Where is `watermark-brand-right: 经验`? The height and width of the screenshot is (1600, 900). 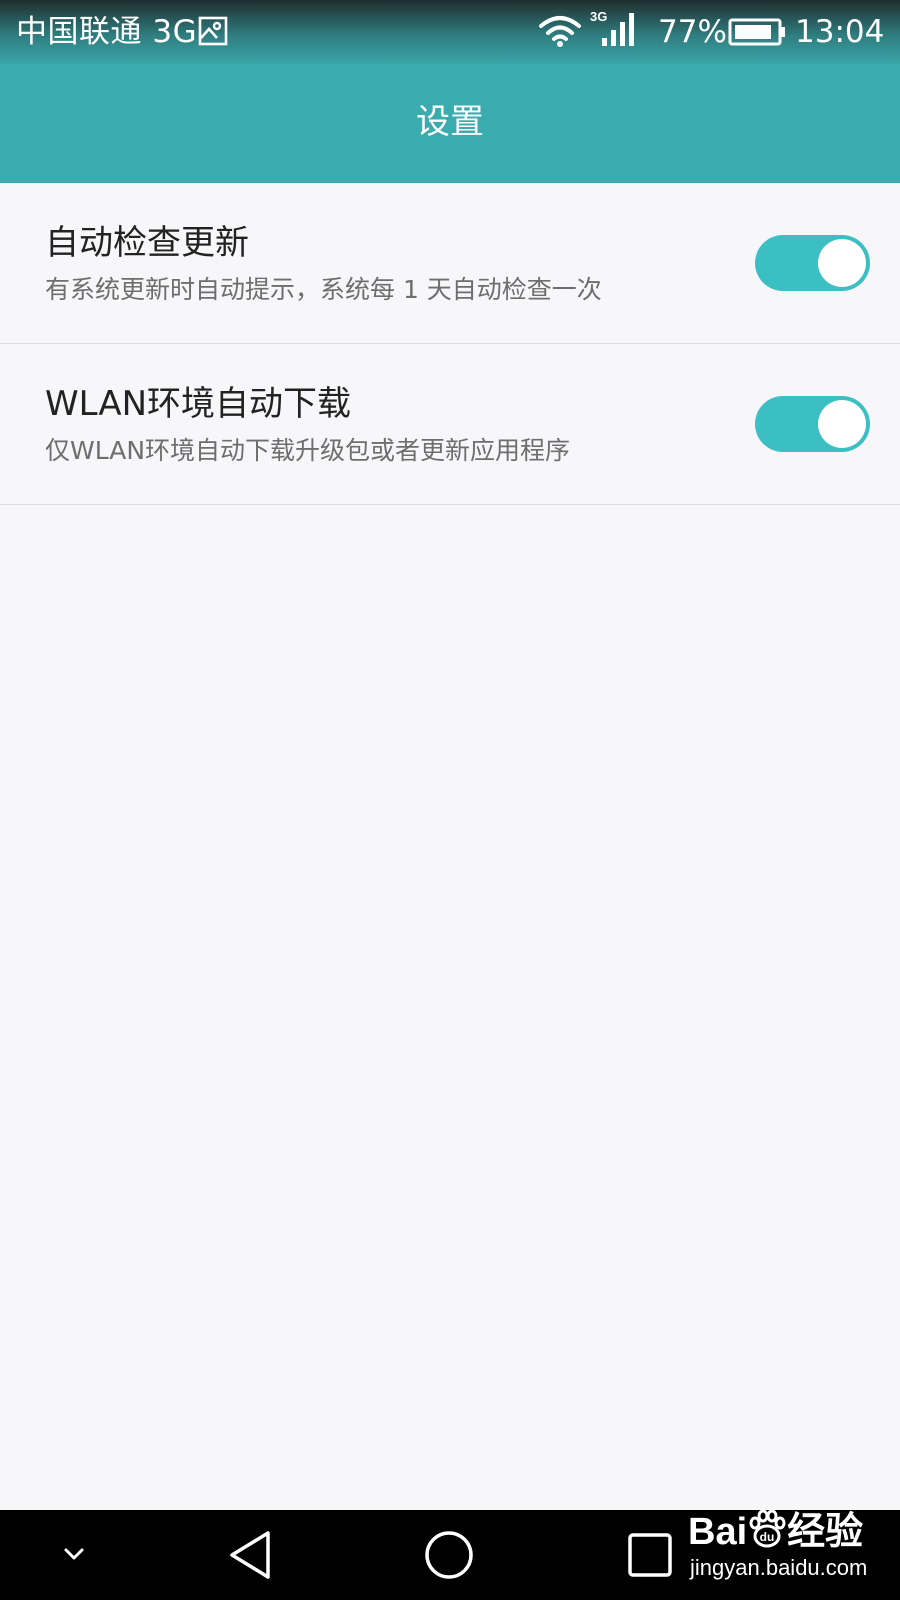
watermark-brand-right: 经验 is located at coordinates (825, 1532).